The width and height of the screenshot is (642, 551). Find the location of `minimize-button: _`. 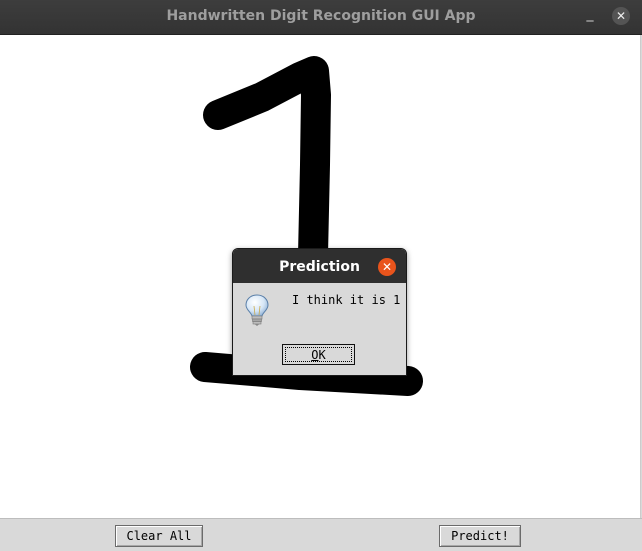

minimize-button: _ is located at coordinates (590, 14).